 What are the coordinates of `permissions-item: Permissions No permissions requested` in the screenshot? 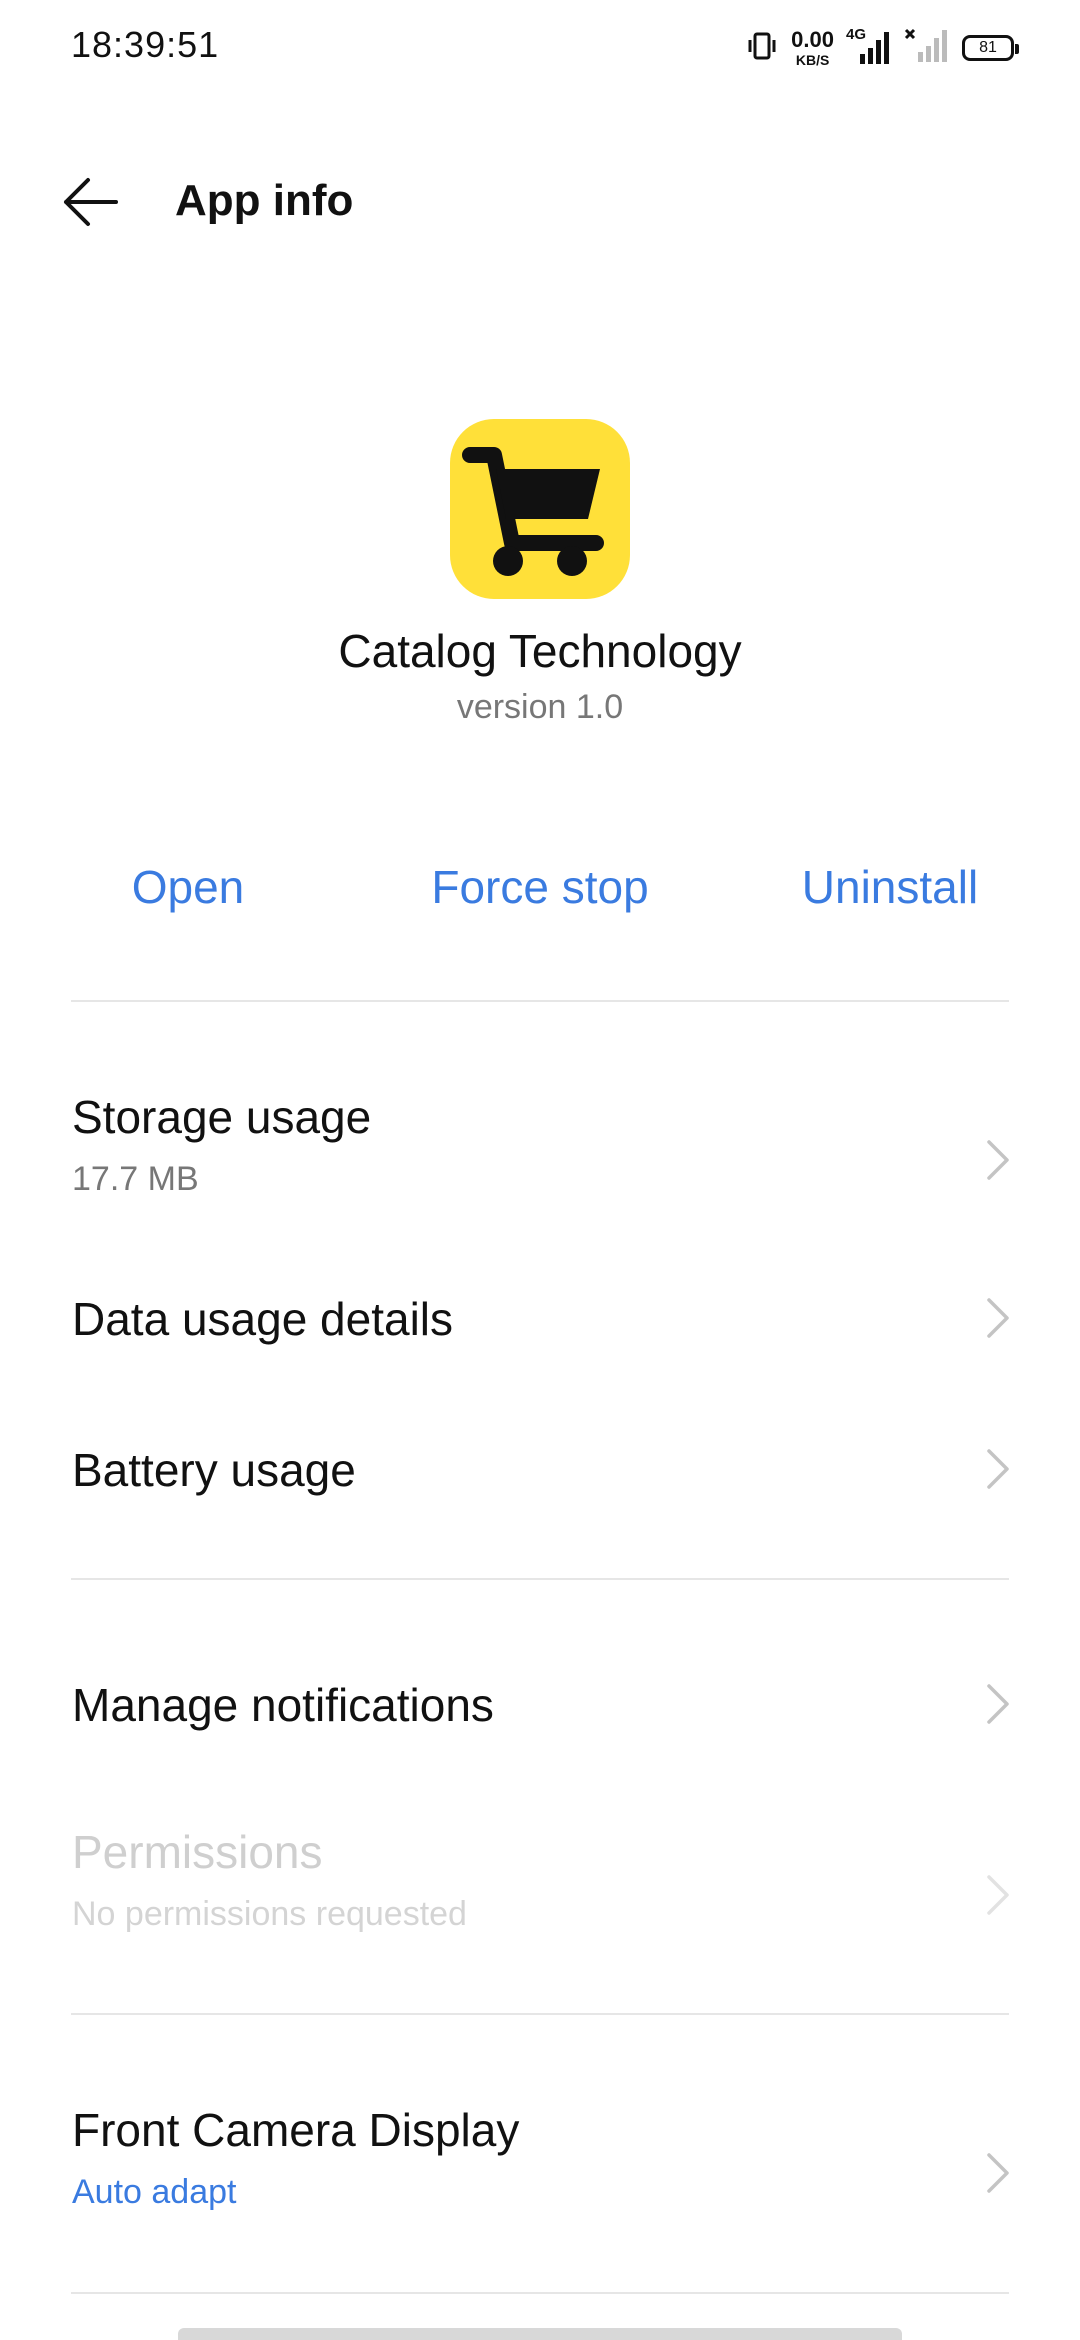 It's located at (540, 1895).